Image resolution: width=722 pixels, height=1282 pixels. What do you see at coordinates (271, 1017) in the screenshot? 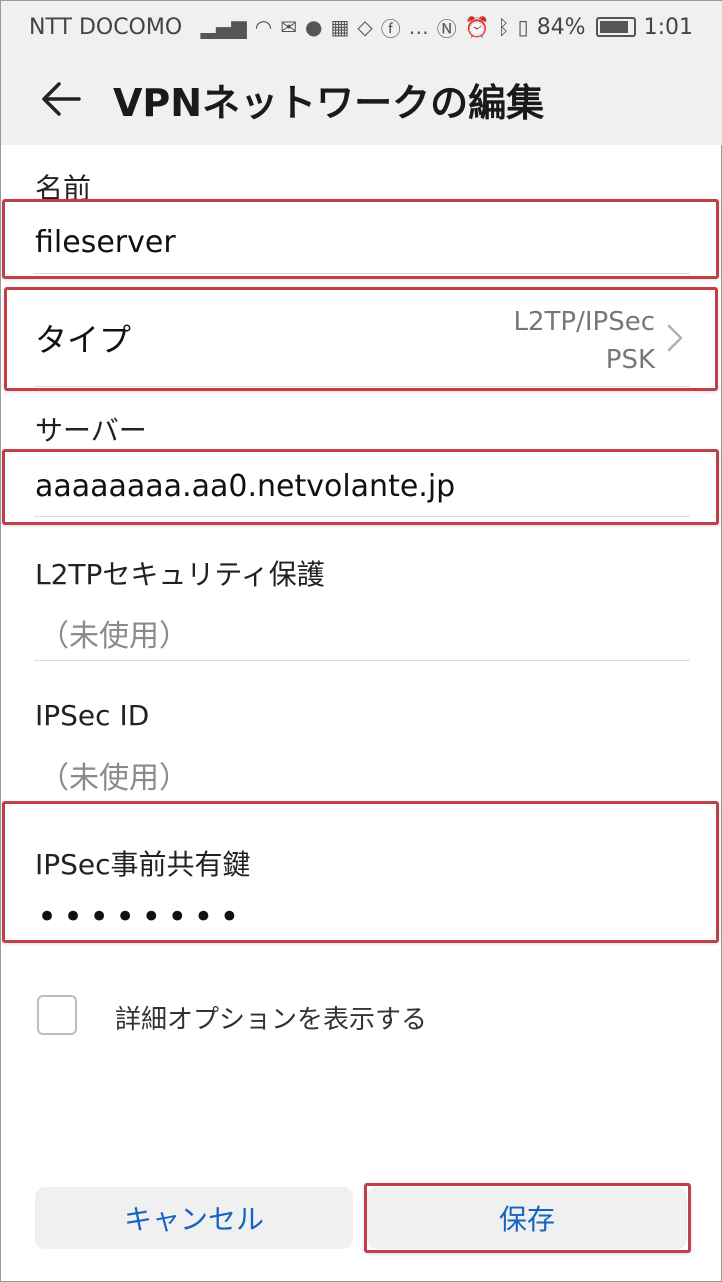
I see `advanced-options-label: 詳細オプションを表示する` at bounding box center [271, 1017].